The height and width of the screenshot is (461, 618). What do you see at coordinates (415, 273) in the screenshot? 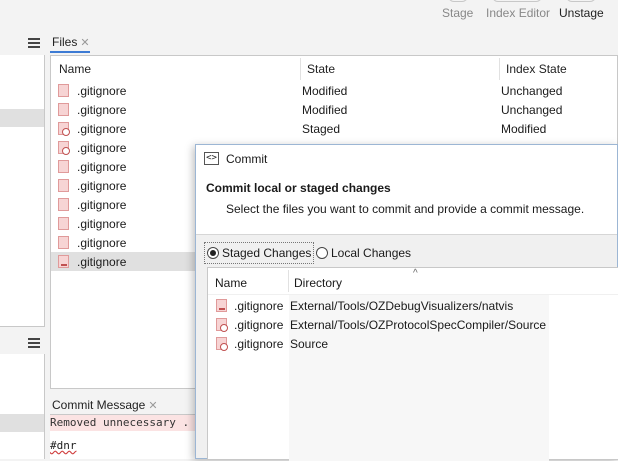
I see `sort-ascending-icon: ^` at bounding box center [415, 273].